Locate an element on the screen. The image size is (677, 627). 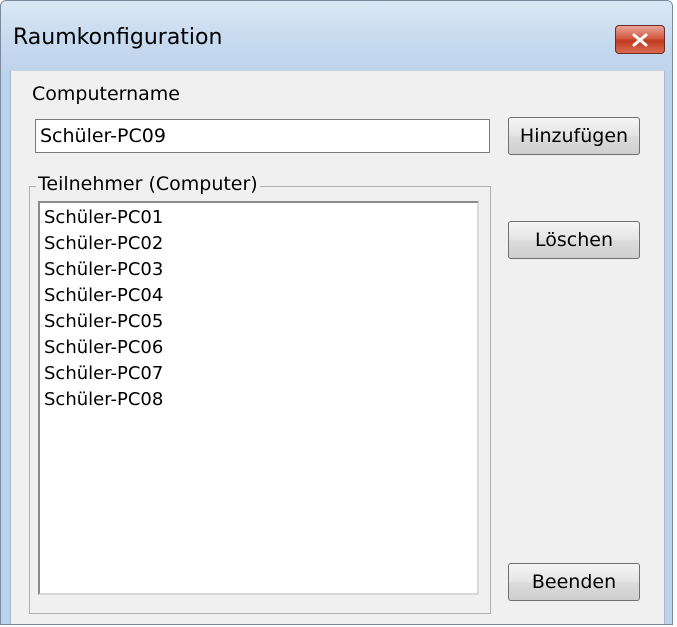
title-bar: Raumkonfiguration is located at coordinates (336, 36).